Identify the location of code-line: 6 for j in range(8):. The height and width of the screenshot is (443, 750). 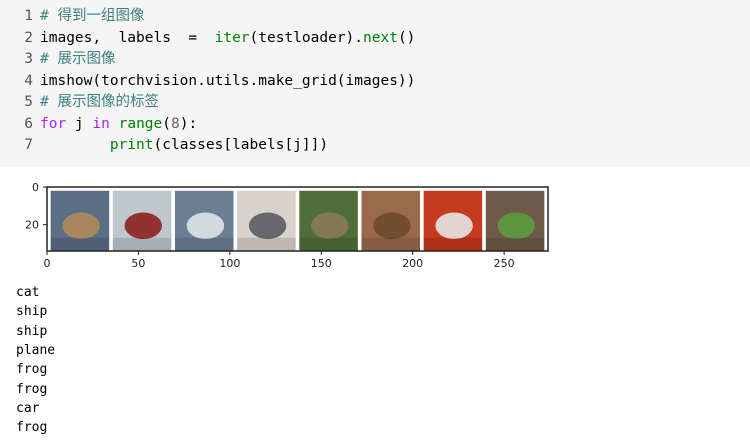
(375, 124).